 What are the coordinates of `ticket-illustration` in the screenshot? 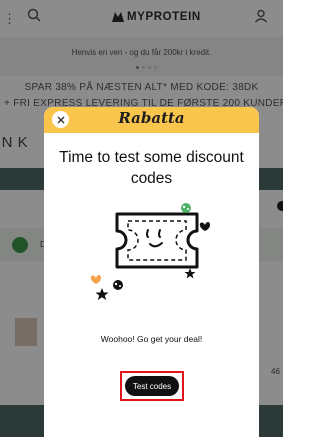 It's located at (150, 251).